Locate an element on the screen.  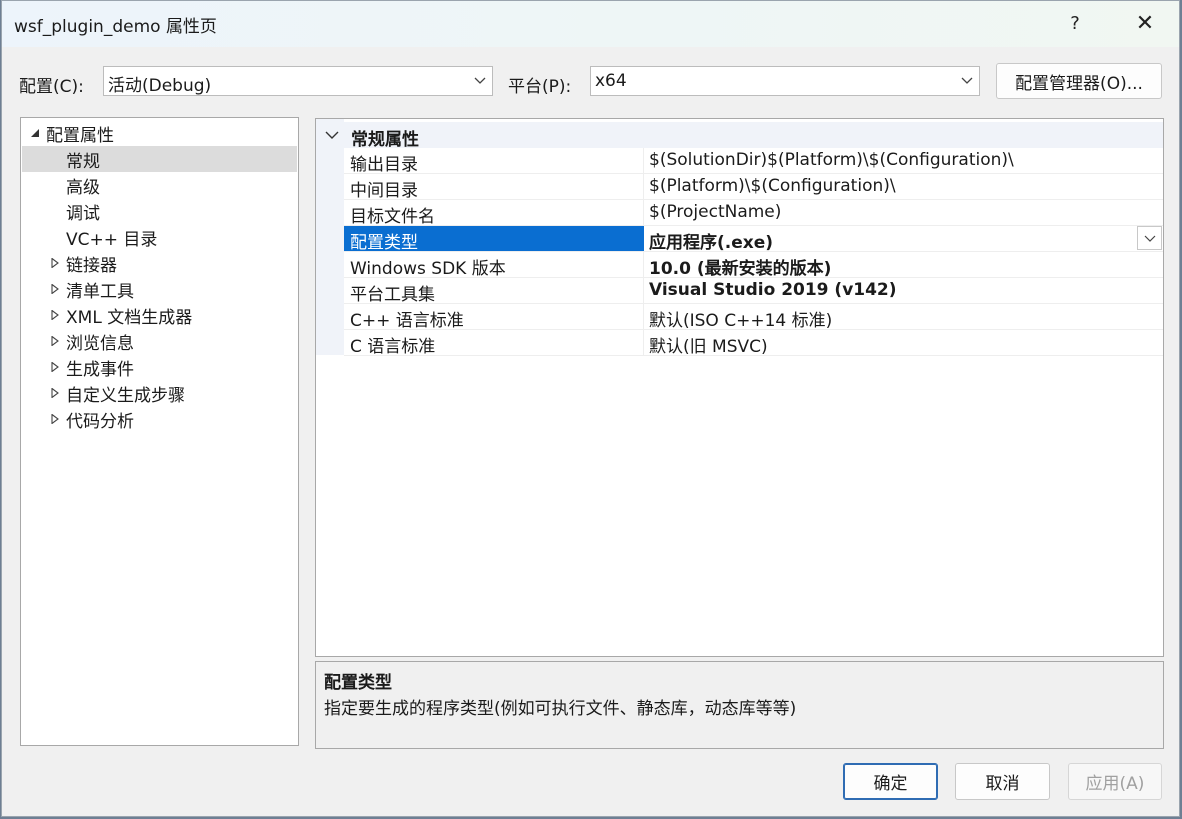
tree-item-label: 配置属性 is located at coordinates (80, 135).